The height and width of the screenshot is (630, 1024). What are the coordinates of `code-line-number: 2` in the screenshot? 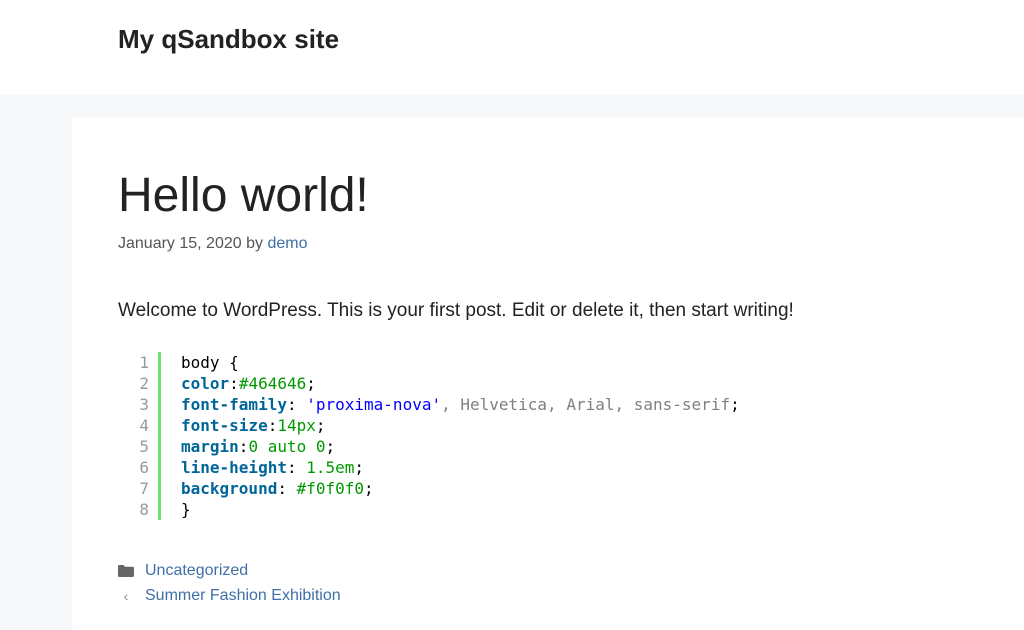 It's located at (142, 383).